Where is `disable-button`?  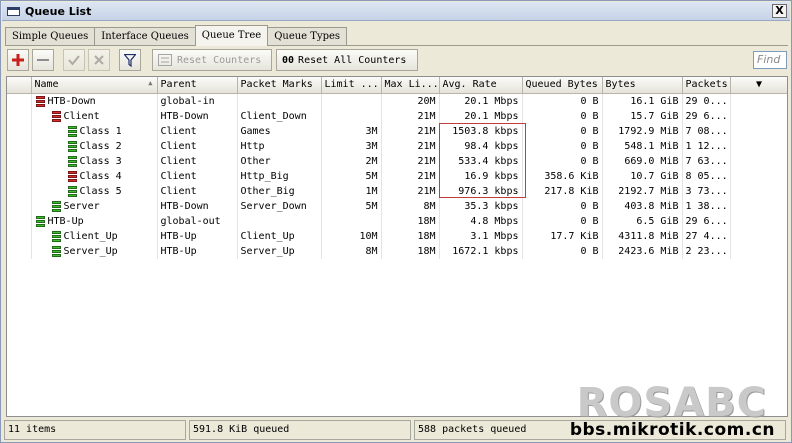 disable-button is located at coordinates (99, 60).